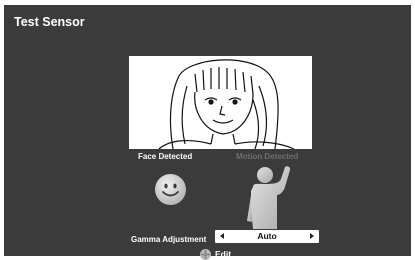 This screenshot has height=260, width=415. I want to click on dpad-icon, so click(205, 254).